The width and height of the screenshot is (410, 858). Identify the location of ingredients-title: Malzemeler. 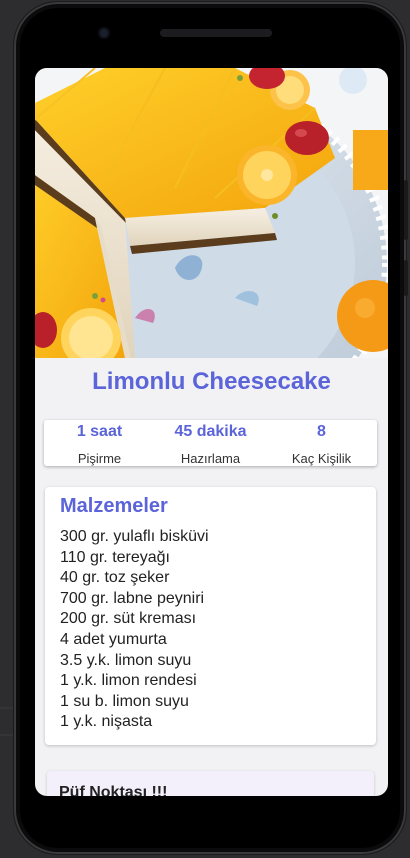
(114, 506).